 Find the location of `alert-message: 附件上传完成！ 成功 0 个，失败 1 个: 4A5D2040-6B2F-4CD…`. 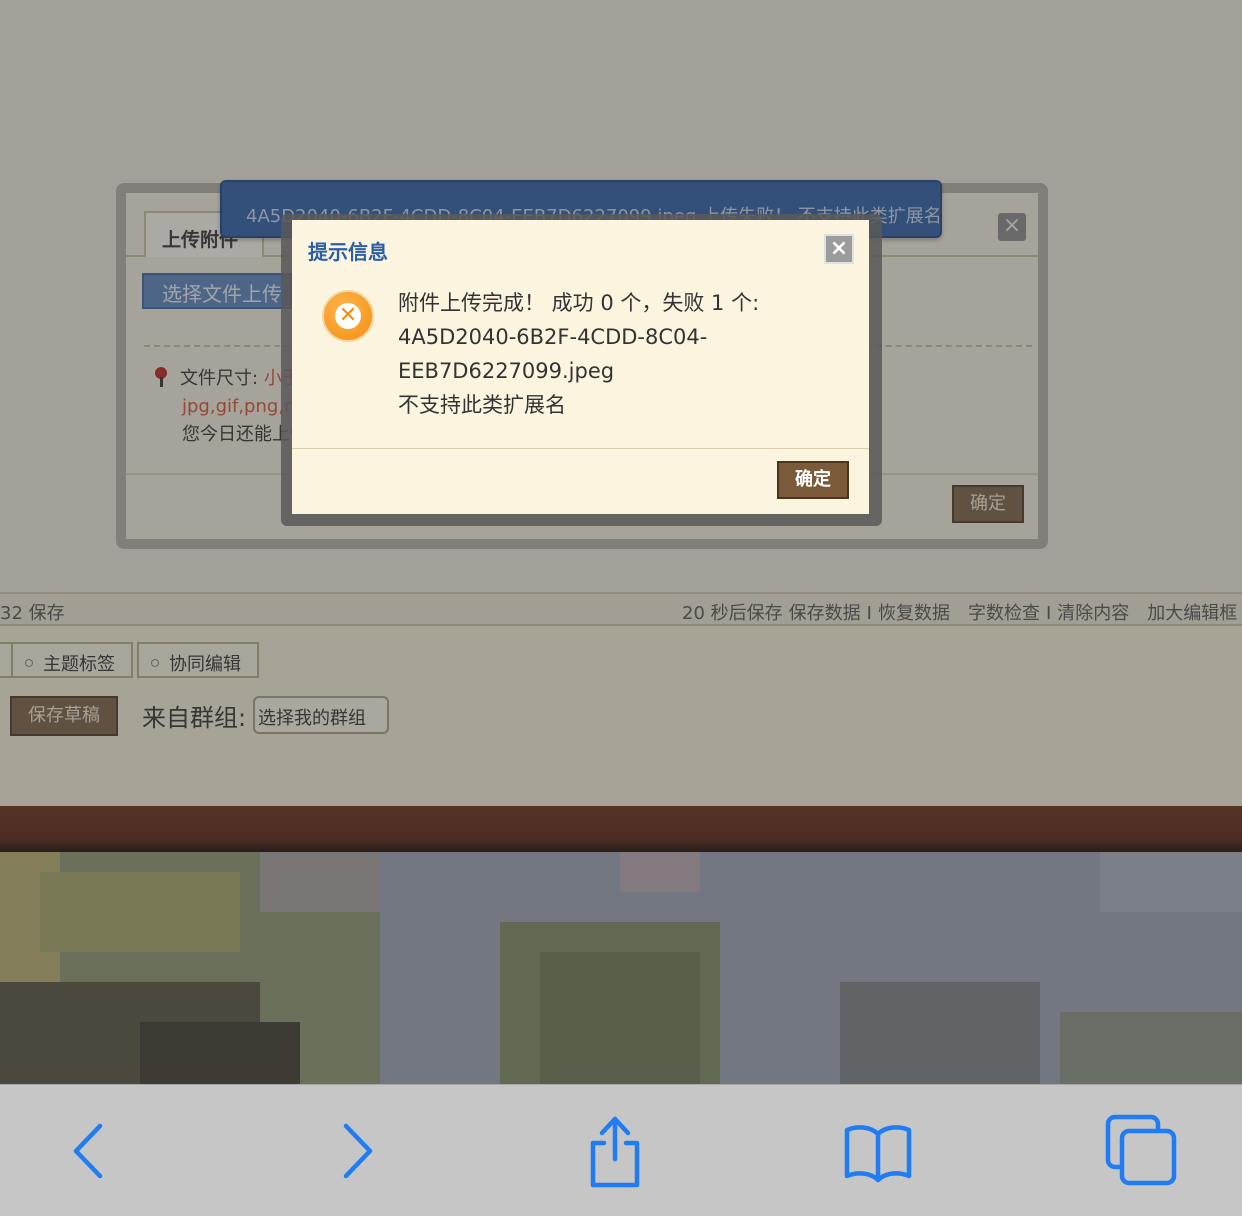

alert-message: 附件上传完成！ 成功 0 个，失败 1 个: 4A5D2040-6B2F-4CD… is located at coordinates (578, 354).